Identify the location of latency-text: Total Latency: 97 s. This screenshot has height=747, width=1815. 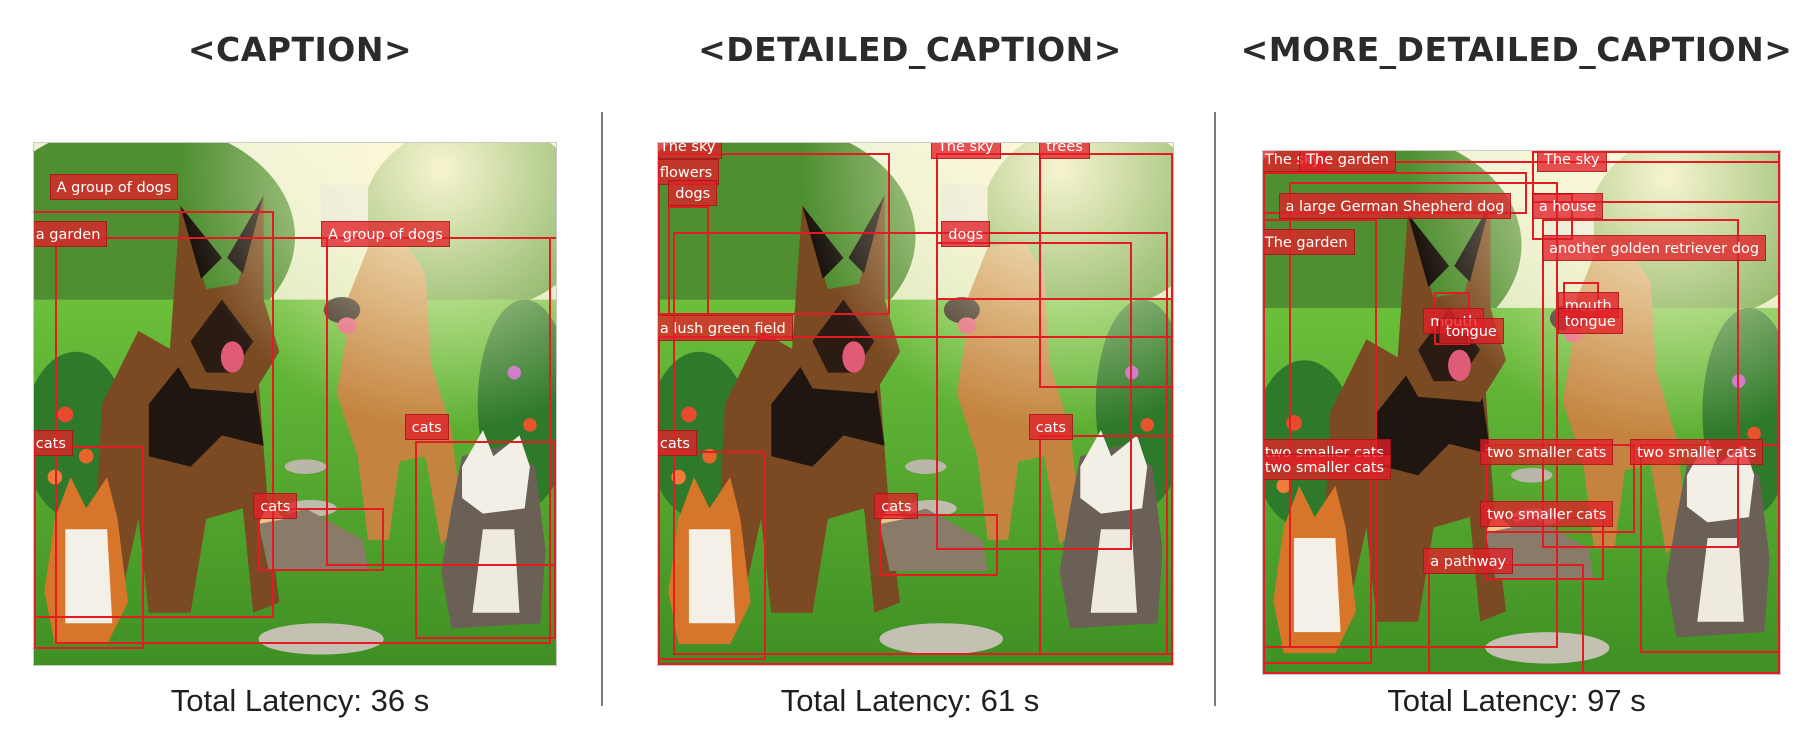
(1516, 700).